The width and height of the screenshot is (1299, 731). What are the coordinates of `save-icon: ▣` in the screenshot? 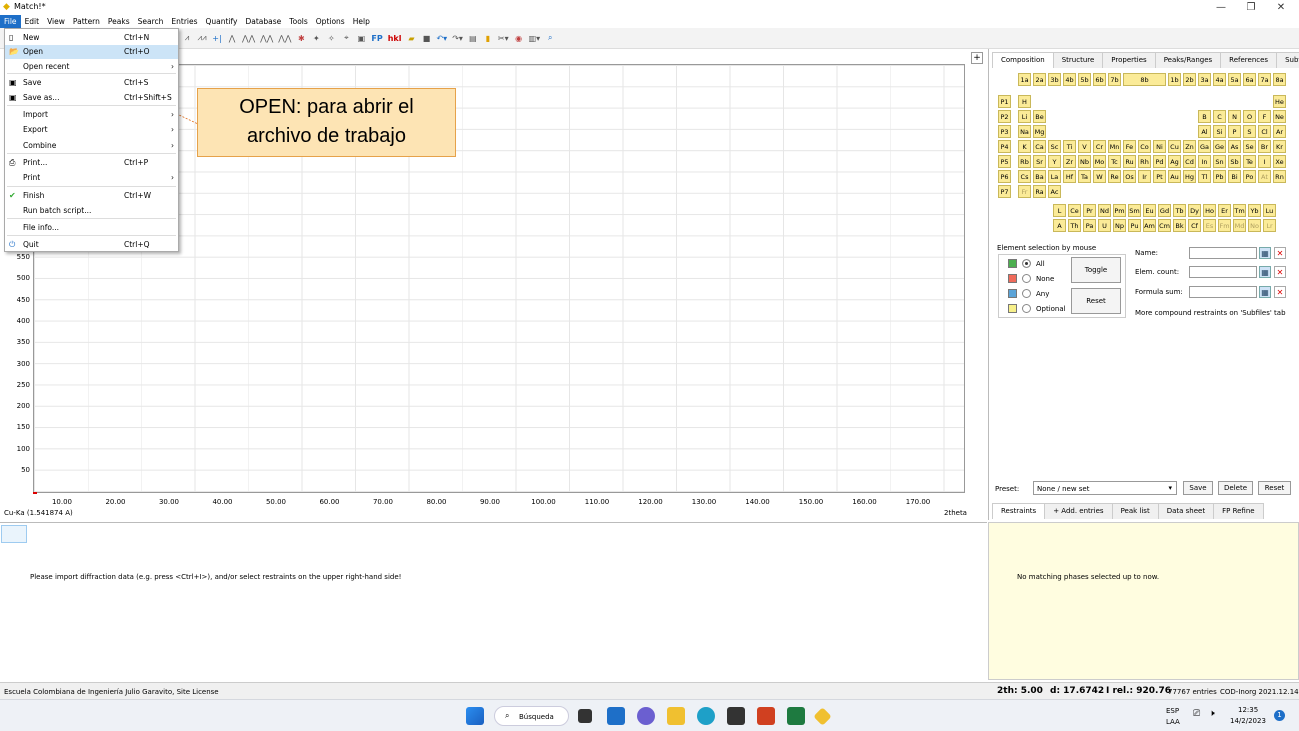 It's located at (13, 82).